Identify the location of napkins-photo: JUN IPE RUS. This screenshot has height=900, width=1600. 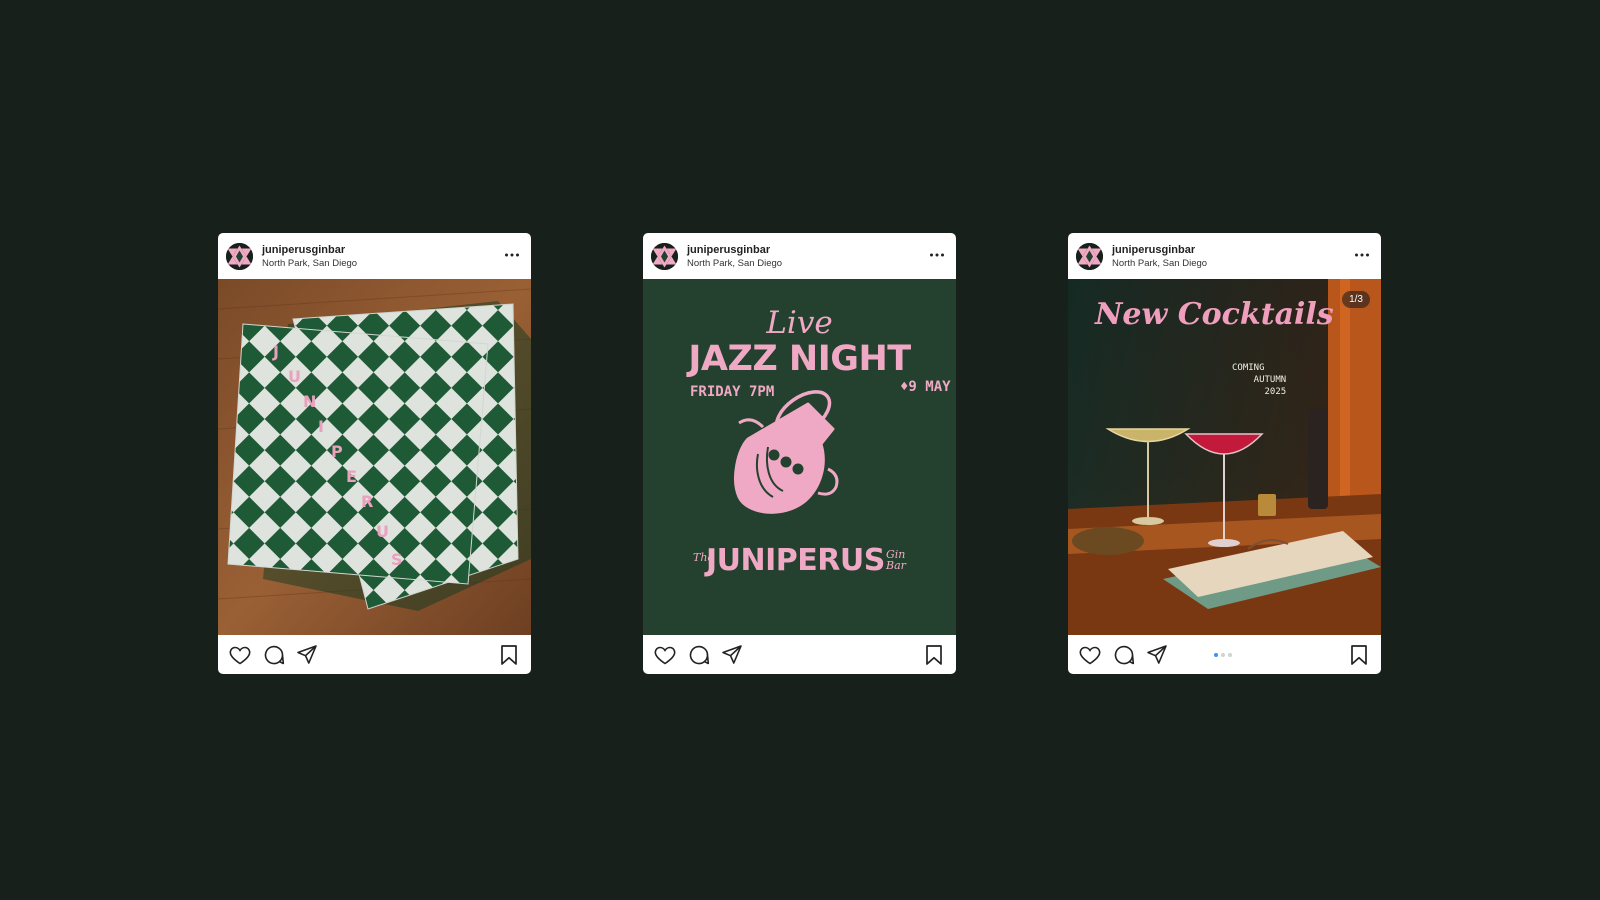
(374, 457).